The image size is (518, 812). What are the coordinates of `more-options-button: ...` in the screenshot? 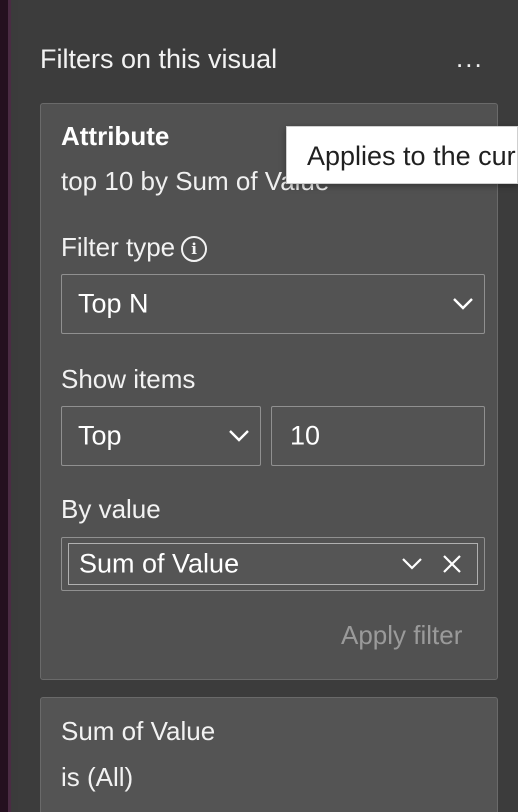 It's located at (474, 60).